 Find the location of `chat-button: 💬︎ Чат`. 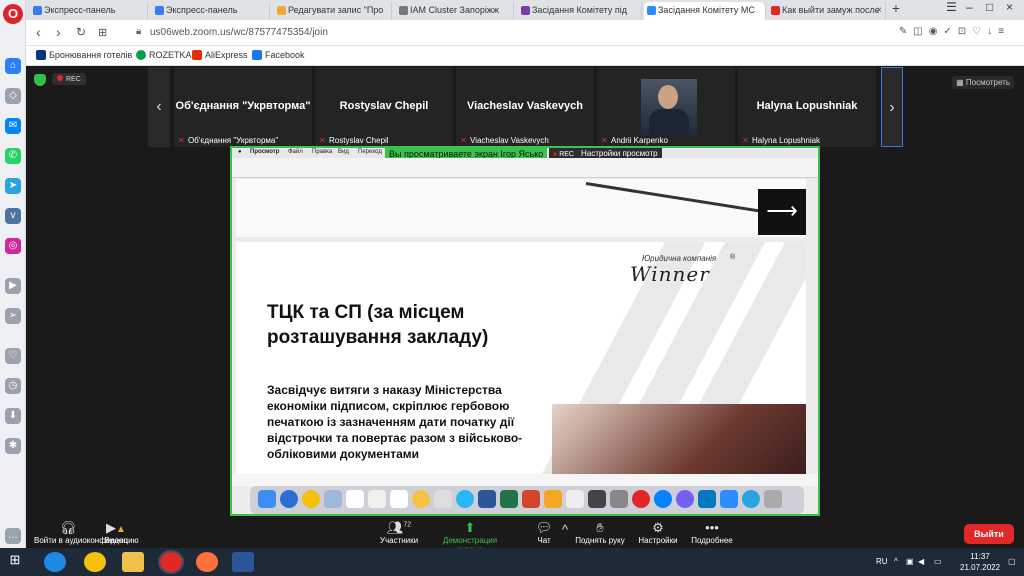

chat-button: 💬︎ Чат is located at coordinates (544, 532).